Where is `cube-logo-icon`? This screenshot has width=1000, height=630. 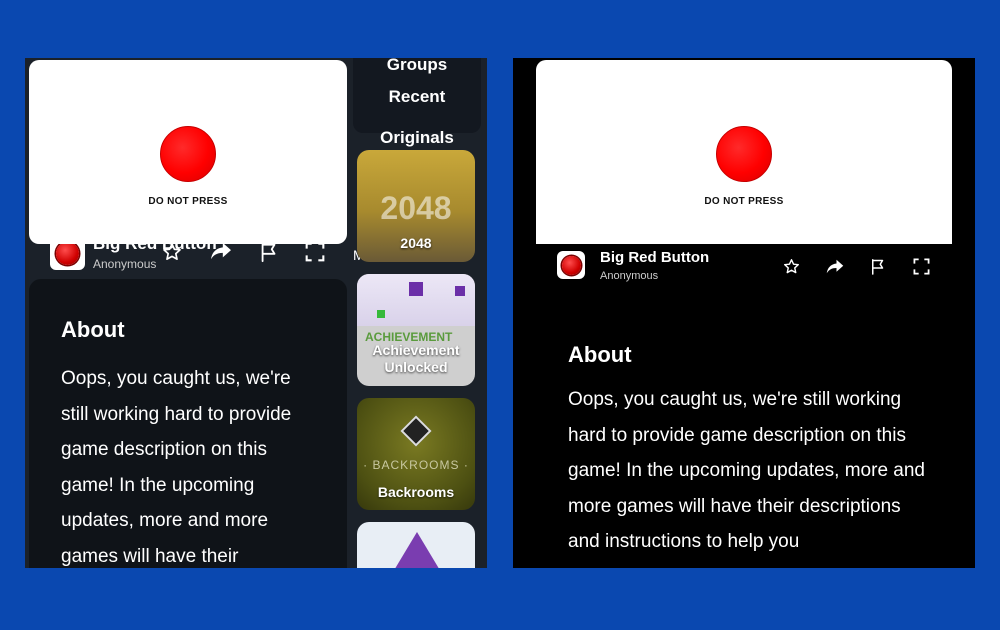 cube-logo-icon is located at coordinates (416, 431).